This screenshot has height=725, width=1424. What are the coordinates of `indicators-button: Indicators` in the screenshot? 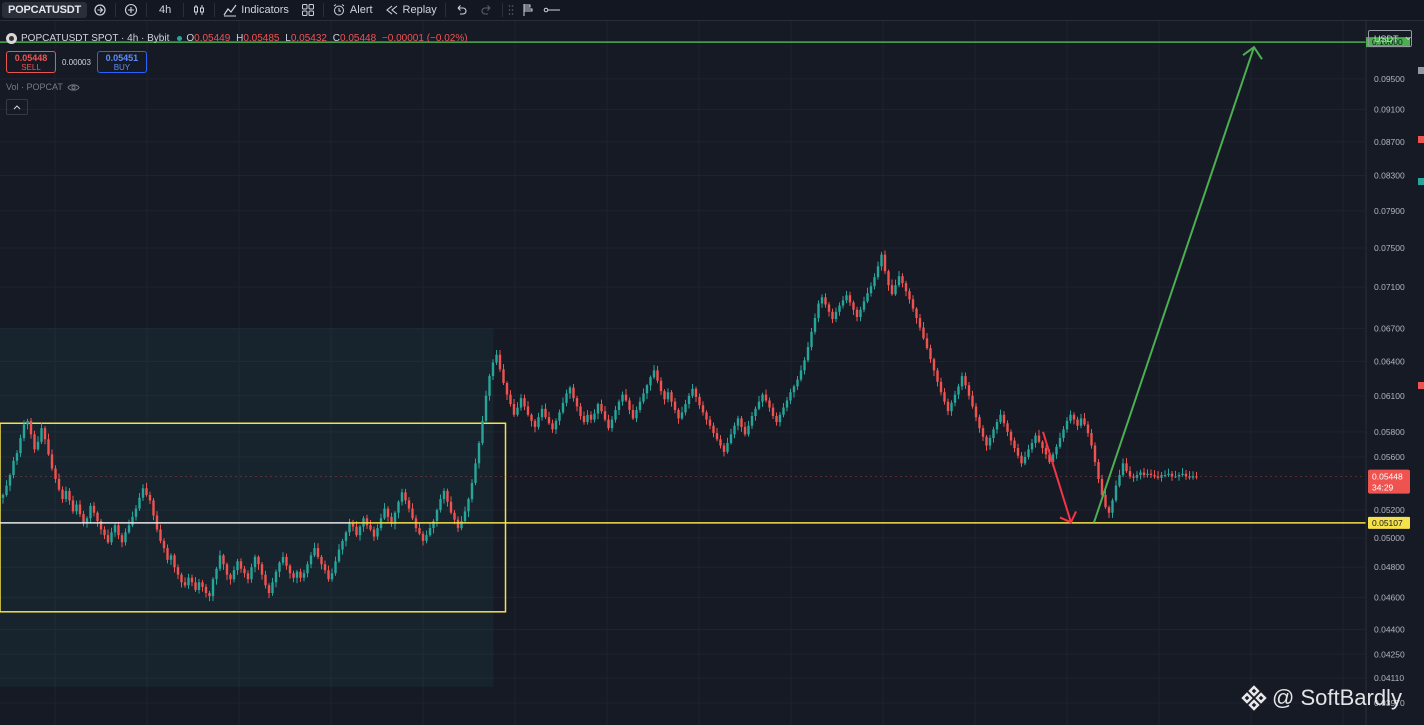 It's located at (256, 10).